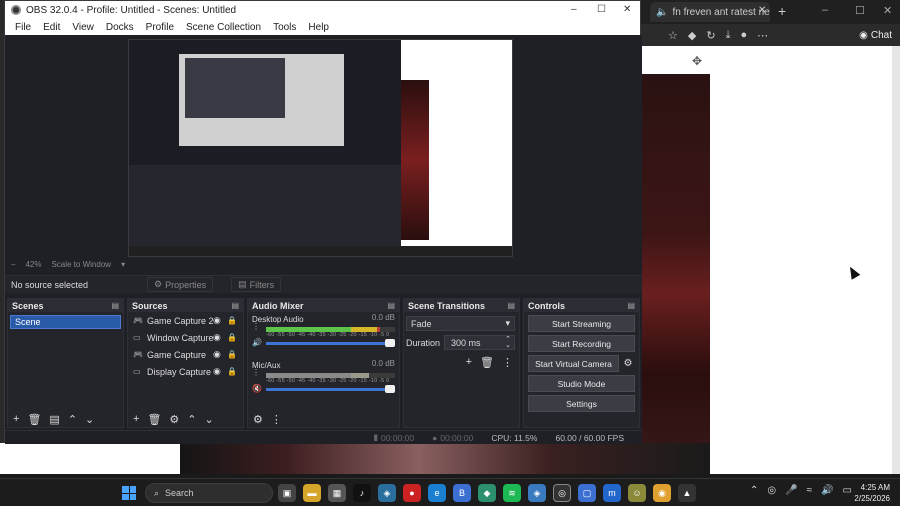 This screenshot has width=900, height=506. I want to click on chat-button: ◉ Chat, so click(875, 35).